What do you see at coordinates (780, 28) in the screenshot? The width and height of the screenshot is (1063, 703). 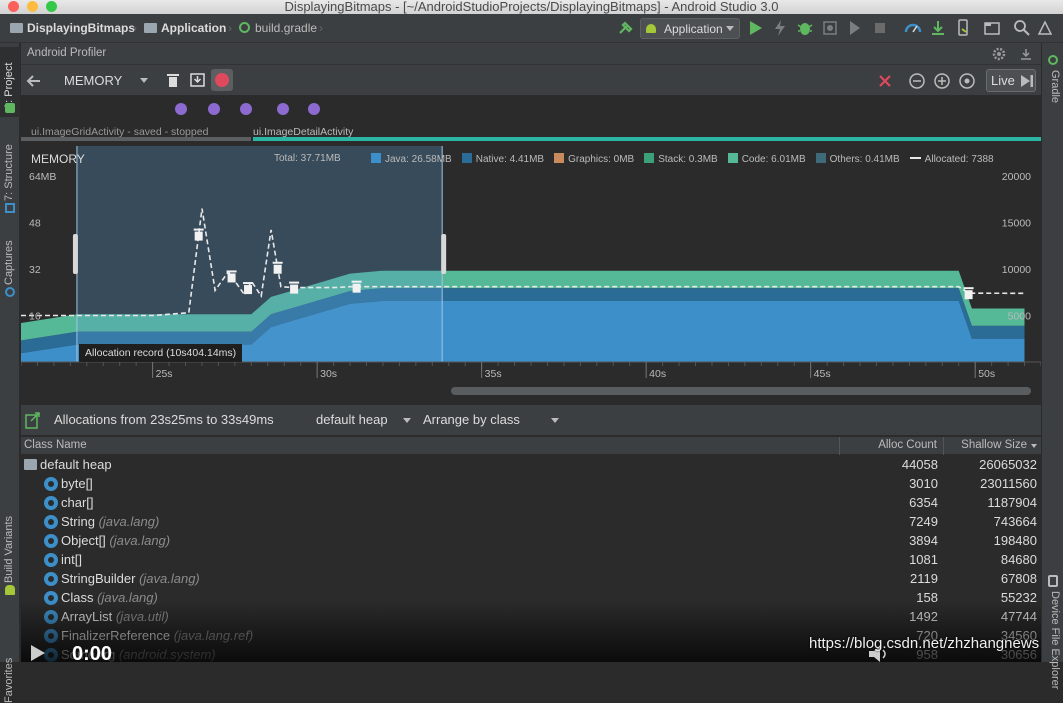 I see `apply-changes-lightning-icon` at bounding box center [780, 28].